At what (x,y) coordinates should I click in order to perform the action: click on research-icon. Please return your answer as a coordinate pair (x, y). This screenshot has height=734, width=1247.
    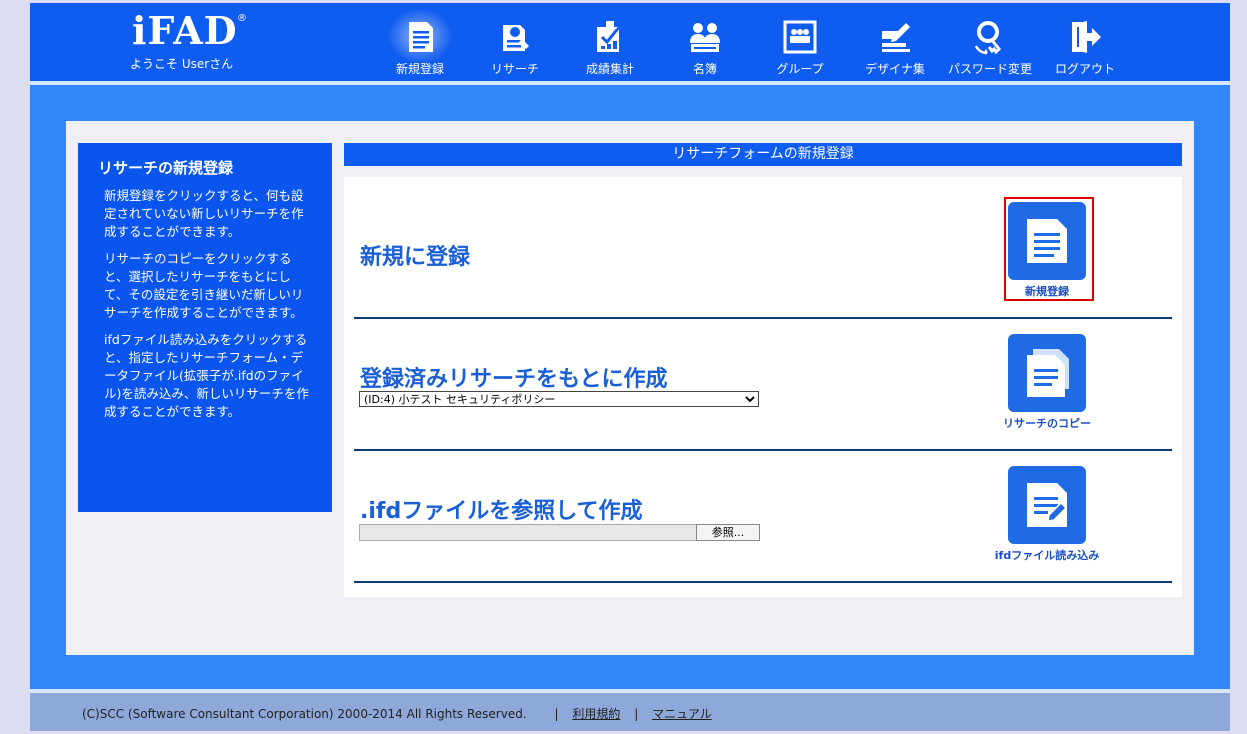
    Looking at the image, I should click on (516, 38).